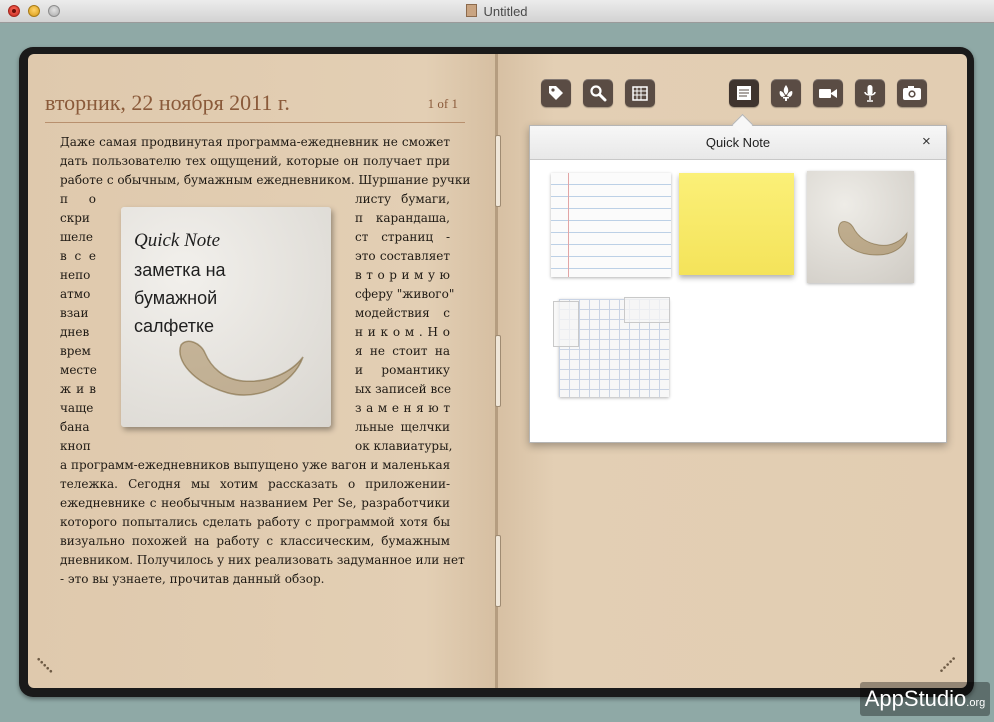 The width and height of the screenshot is (994, 722). What do you see at coordinates (611, 225) in the screenshot?
I see `lined-paper-option` at bounding box center [611, 225].